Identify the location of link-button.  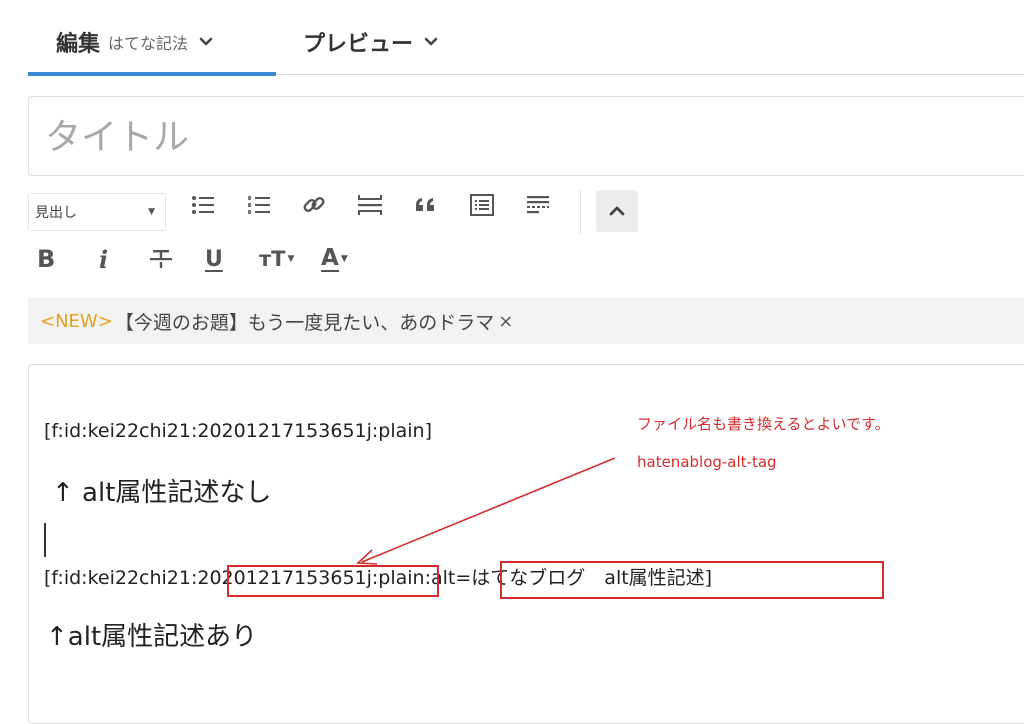
(314, 205).